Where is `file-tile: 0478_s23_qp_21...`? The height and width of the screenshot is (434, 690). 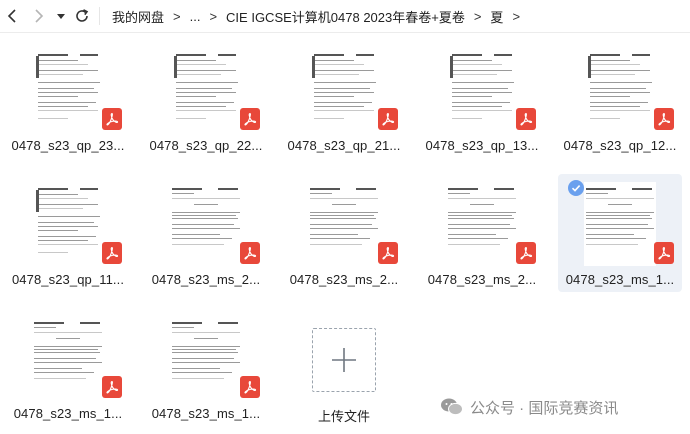
file-tile: 0478_s23_qp_21... is located at coordinates (344, 99).